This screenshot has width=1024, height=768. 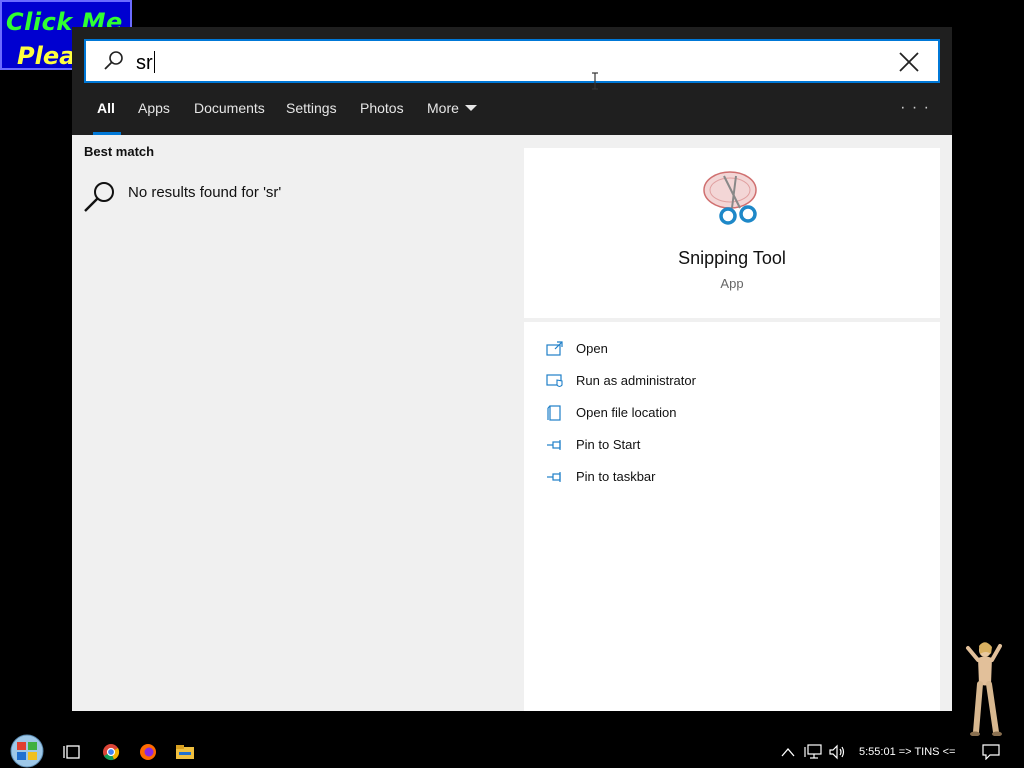 What do you see at coordinates (229, 117) in the screenshot?
I see `tab-documents: Documents` at bounding box center [229, 117].